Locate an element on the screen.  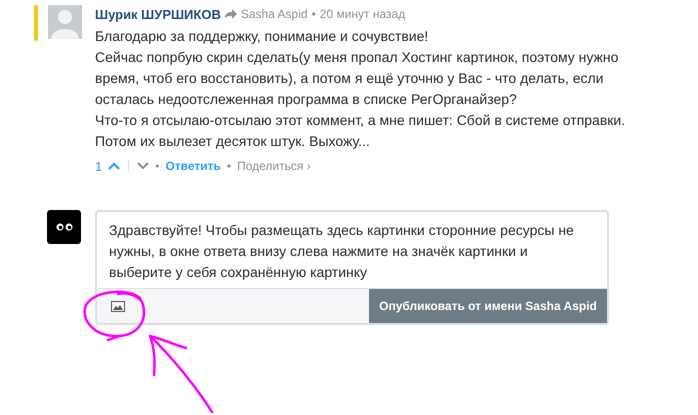
upvote-icon is located at coordinates (114, 166).